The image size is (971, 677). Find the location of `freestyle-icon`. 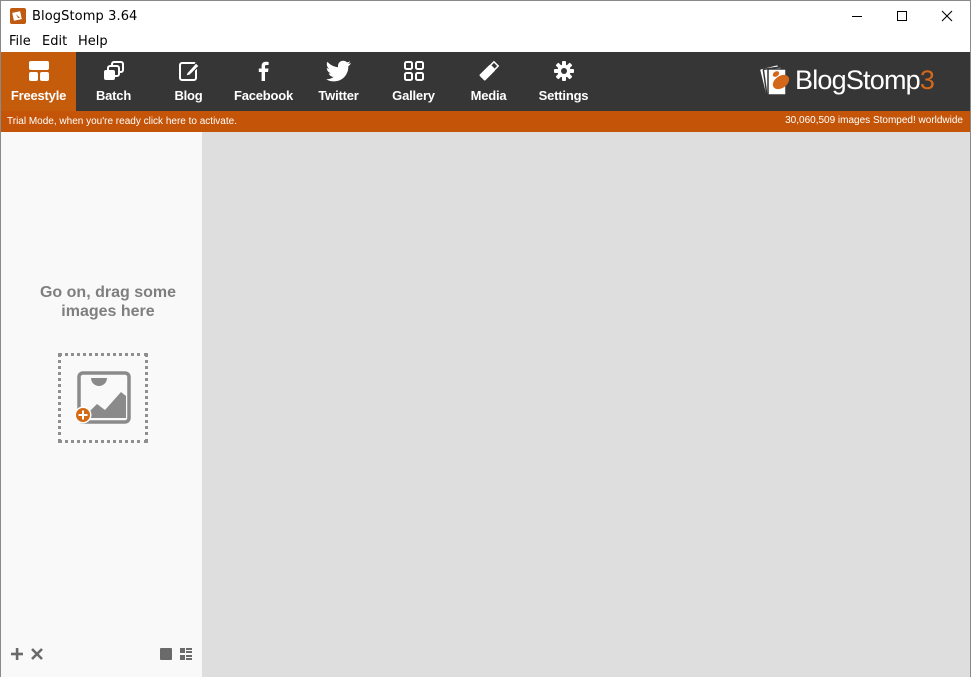

freestyle-icon is located at coordinates (38, 71).